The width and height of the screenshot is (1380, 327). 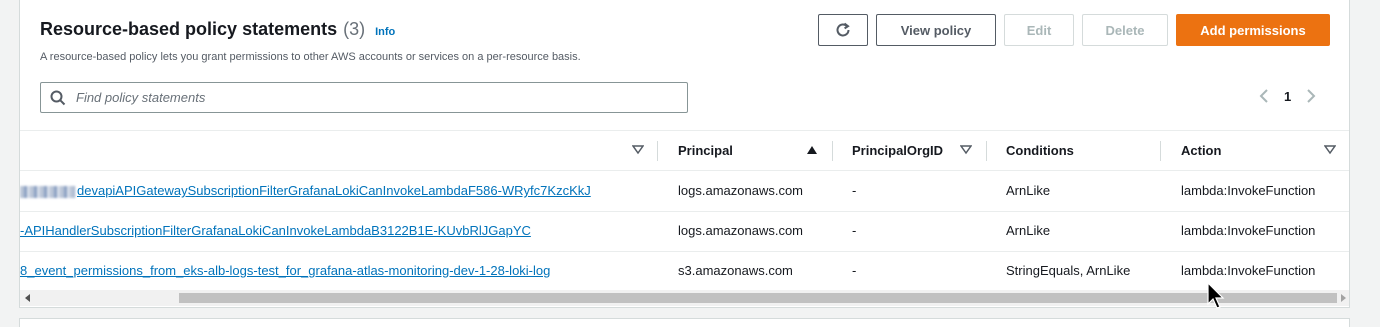 I want to click on scrollbar-thumb, so click(x=758, y=298).